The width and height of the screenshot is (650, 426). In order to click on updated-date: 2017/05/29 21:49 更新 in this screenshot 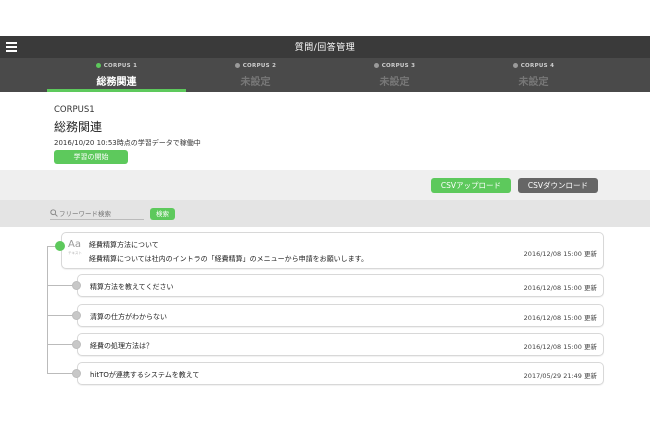, I will do `click(560, 376)`.